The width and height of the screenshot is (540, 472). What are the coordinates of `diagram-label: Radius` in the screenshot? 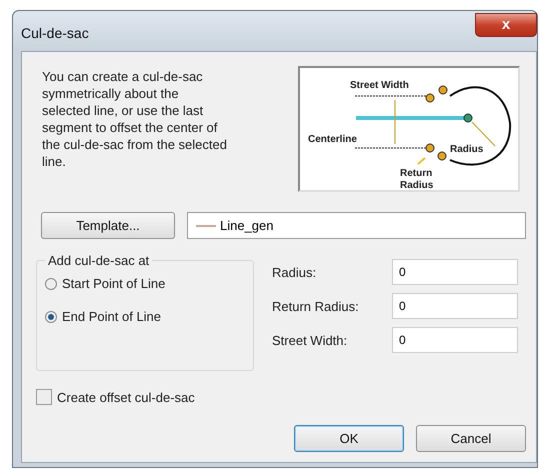 It's located at (467, 150).